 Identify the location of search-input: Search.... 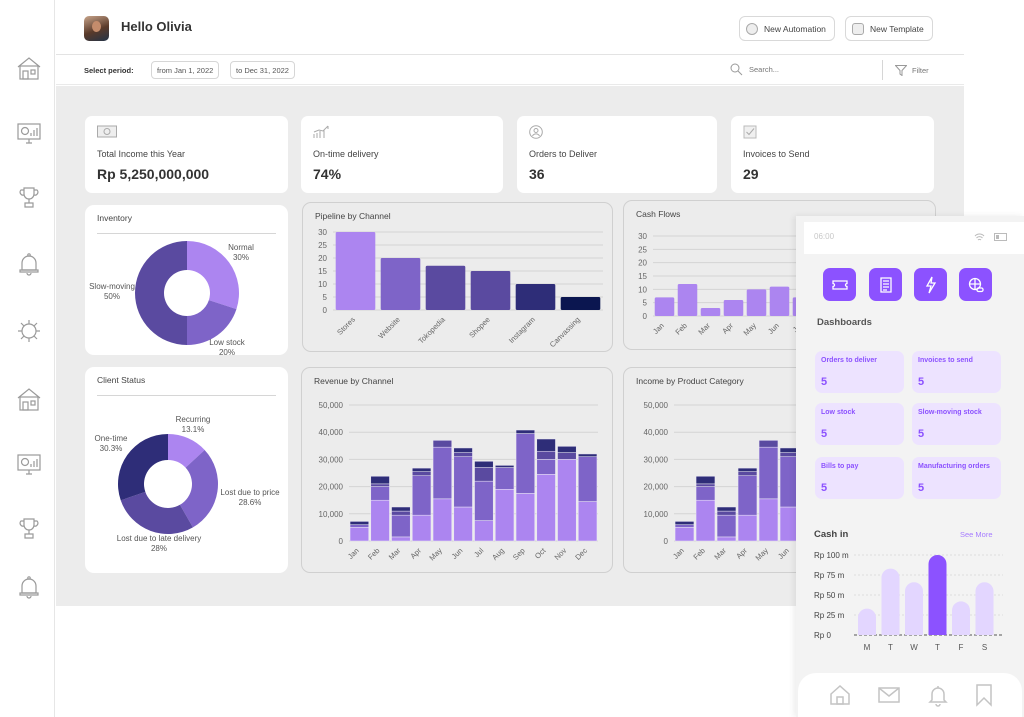
(754, 69).